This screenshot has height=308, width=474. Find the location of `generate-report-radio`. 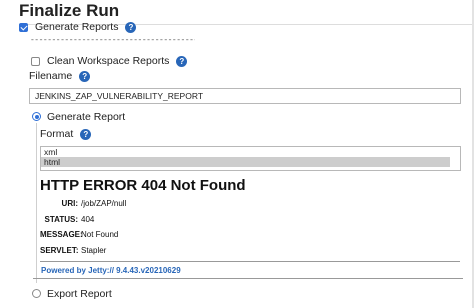

generate-report-radio is located at coordinates (36, 116).